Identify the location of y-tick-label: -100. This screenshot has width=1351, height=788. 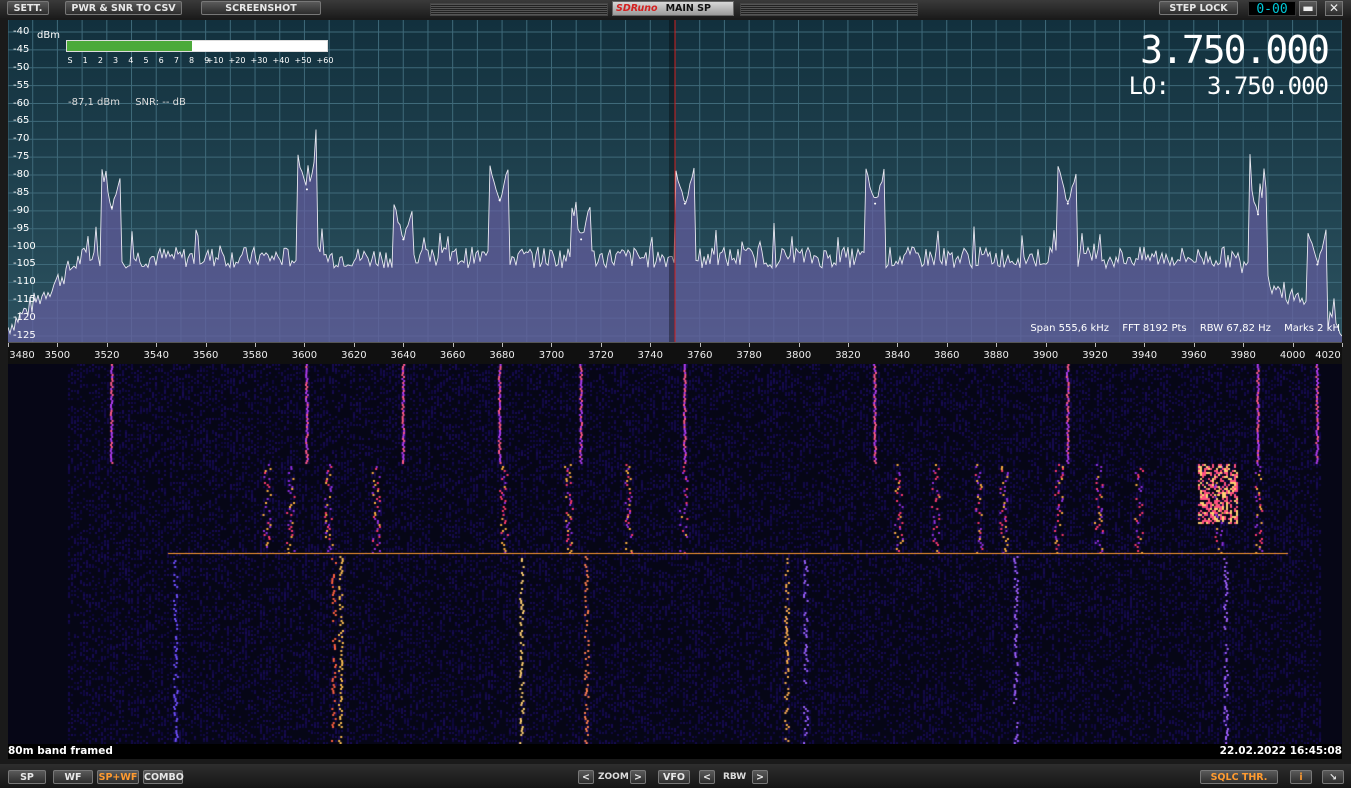
(24, 246).